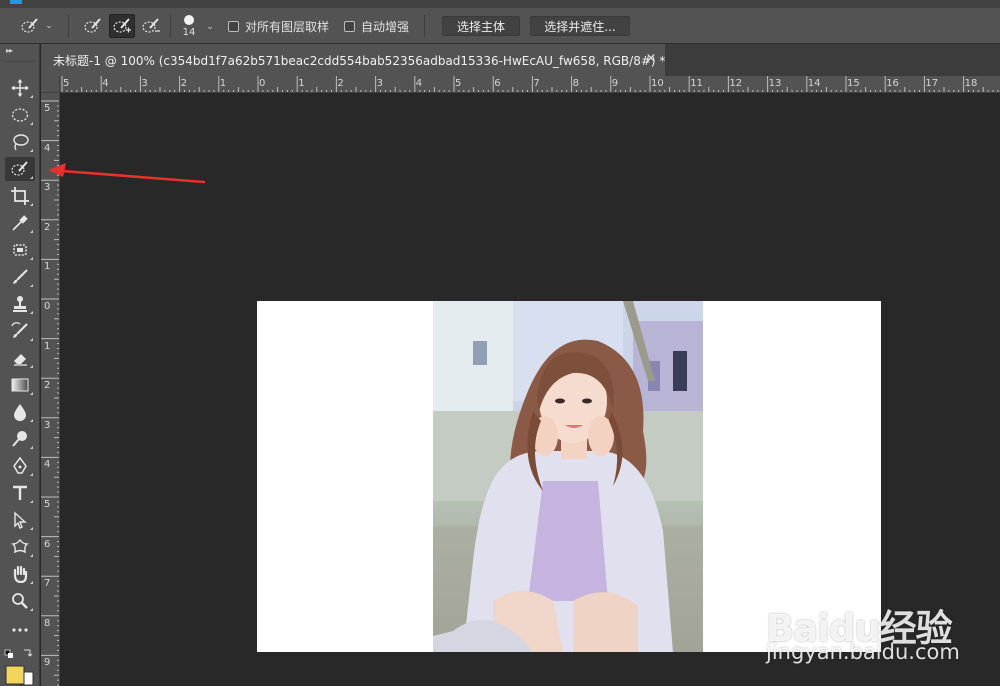 The width and height of the screenshot is (1000, 686). I want to click on eraser-icon, so click(20, 360).